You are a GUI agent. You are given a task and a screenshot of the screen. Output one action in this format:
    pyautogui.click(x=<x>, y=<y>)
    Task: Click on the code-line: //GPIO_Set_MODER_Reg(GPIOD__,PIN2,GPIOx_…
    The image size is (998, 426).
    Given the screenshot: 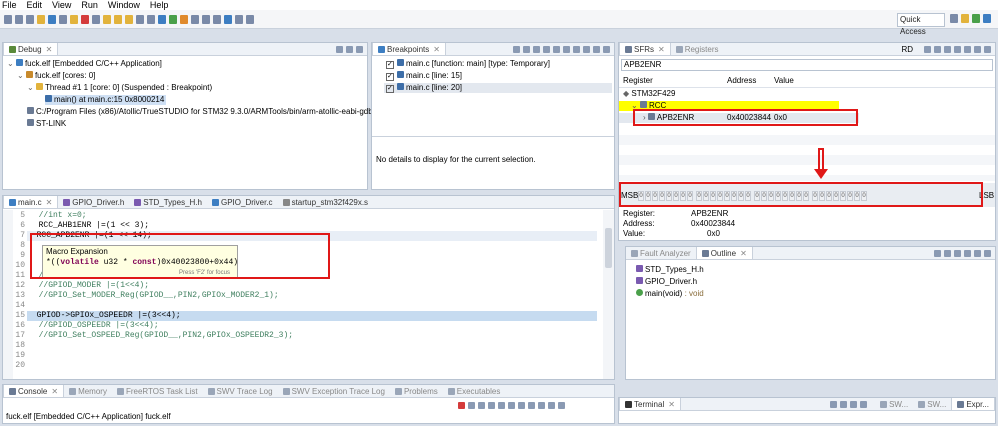 What is the action you would take?
    pyautogui.click(x=154, y=296)
    